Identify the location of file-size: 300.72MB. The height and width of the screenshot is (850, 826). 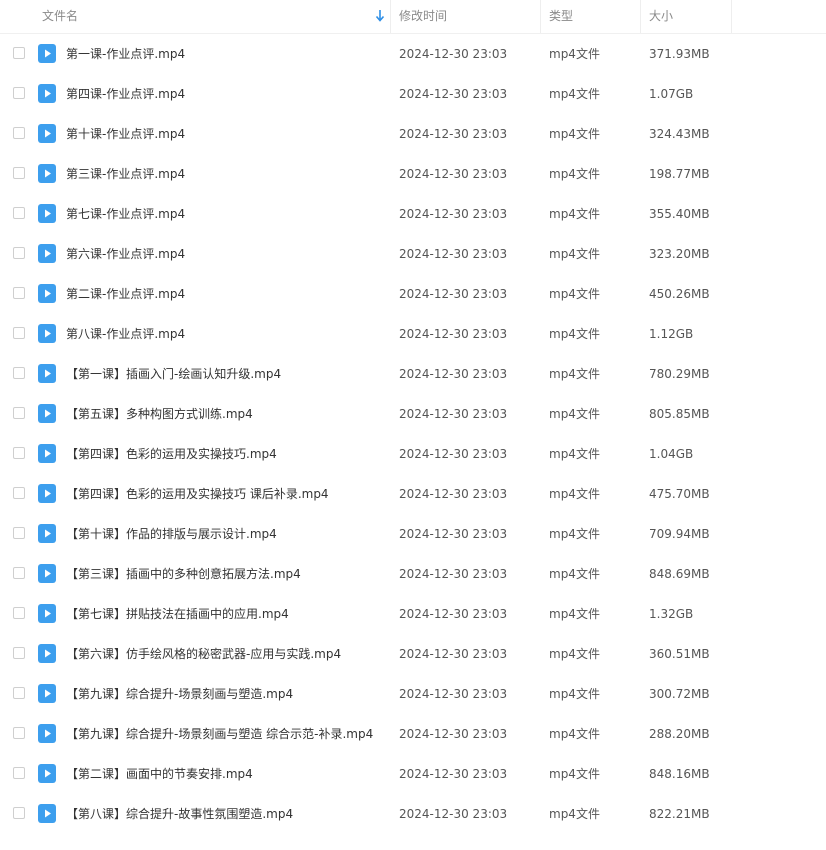
(679, 694).